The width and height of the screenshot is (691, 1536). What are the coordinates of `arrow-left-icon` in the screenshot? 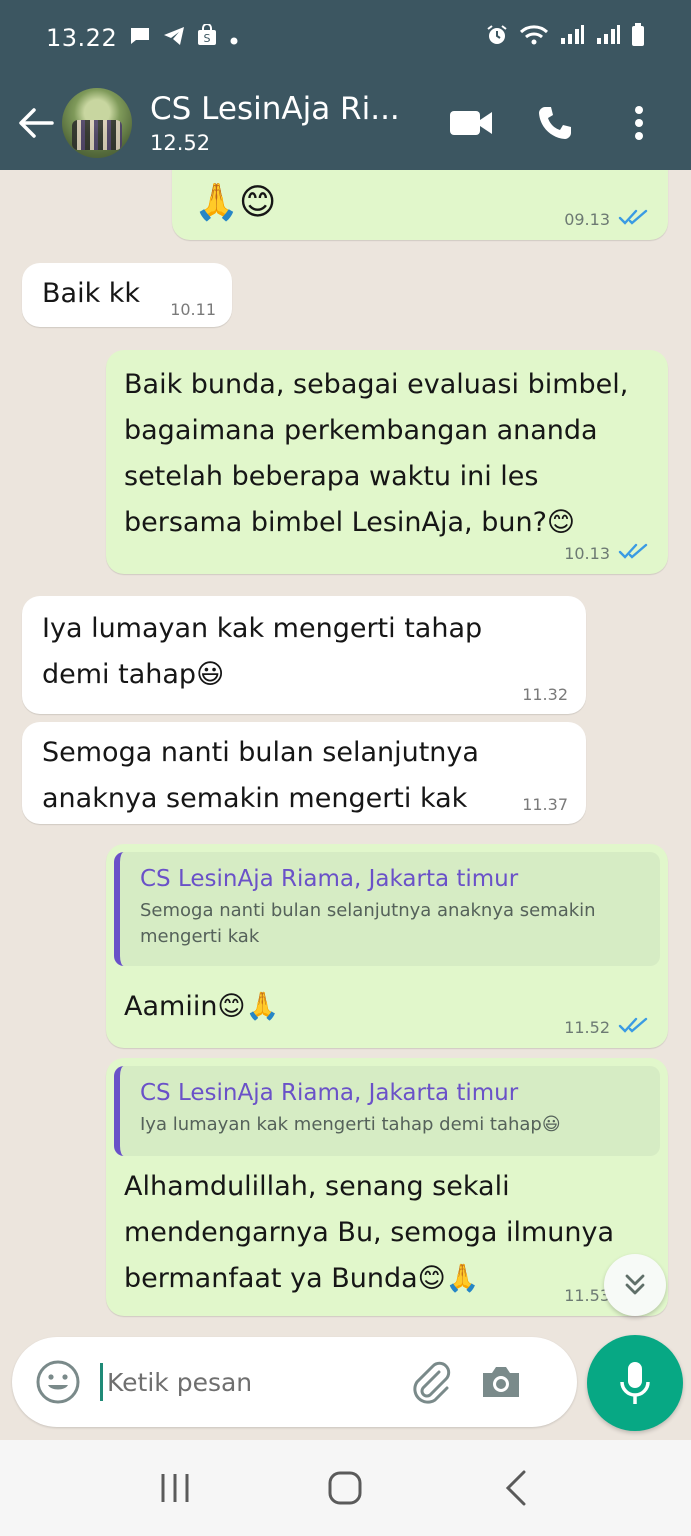 It's located at (36, 123).